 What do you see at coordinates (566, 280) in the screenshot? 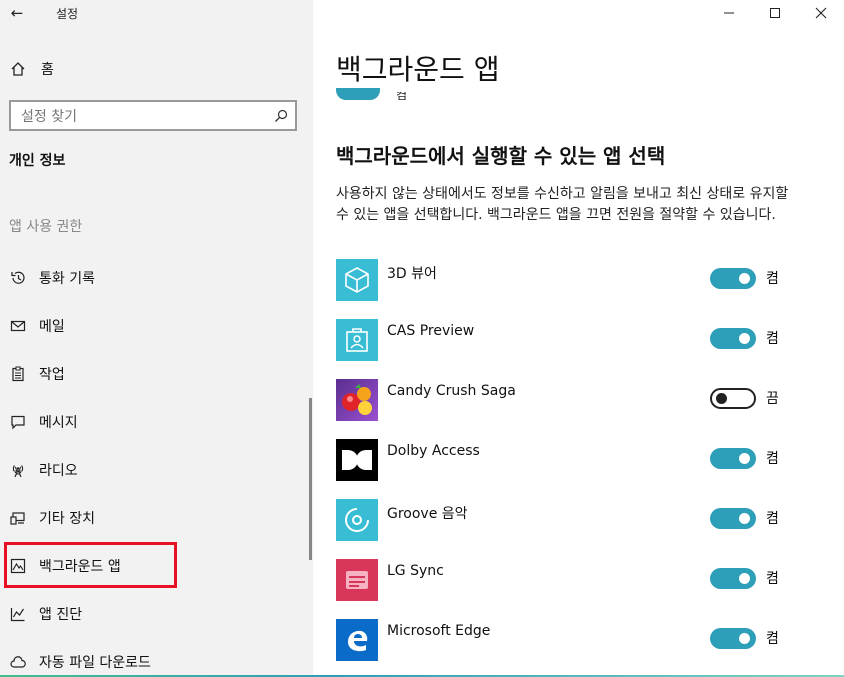
I see `app-row-3d-viewer: 3D 뷰어 켬` at bounding box center [566, 280].